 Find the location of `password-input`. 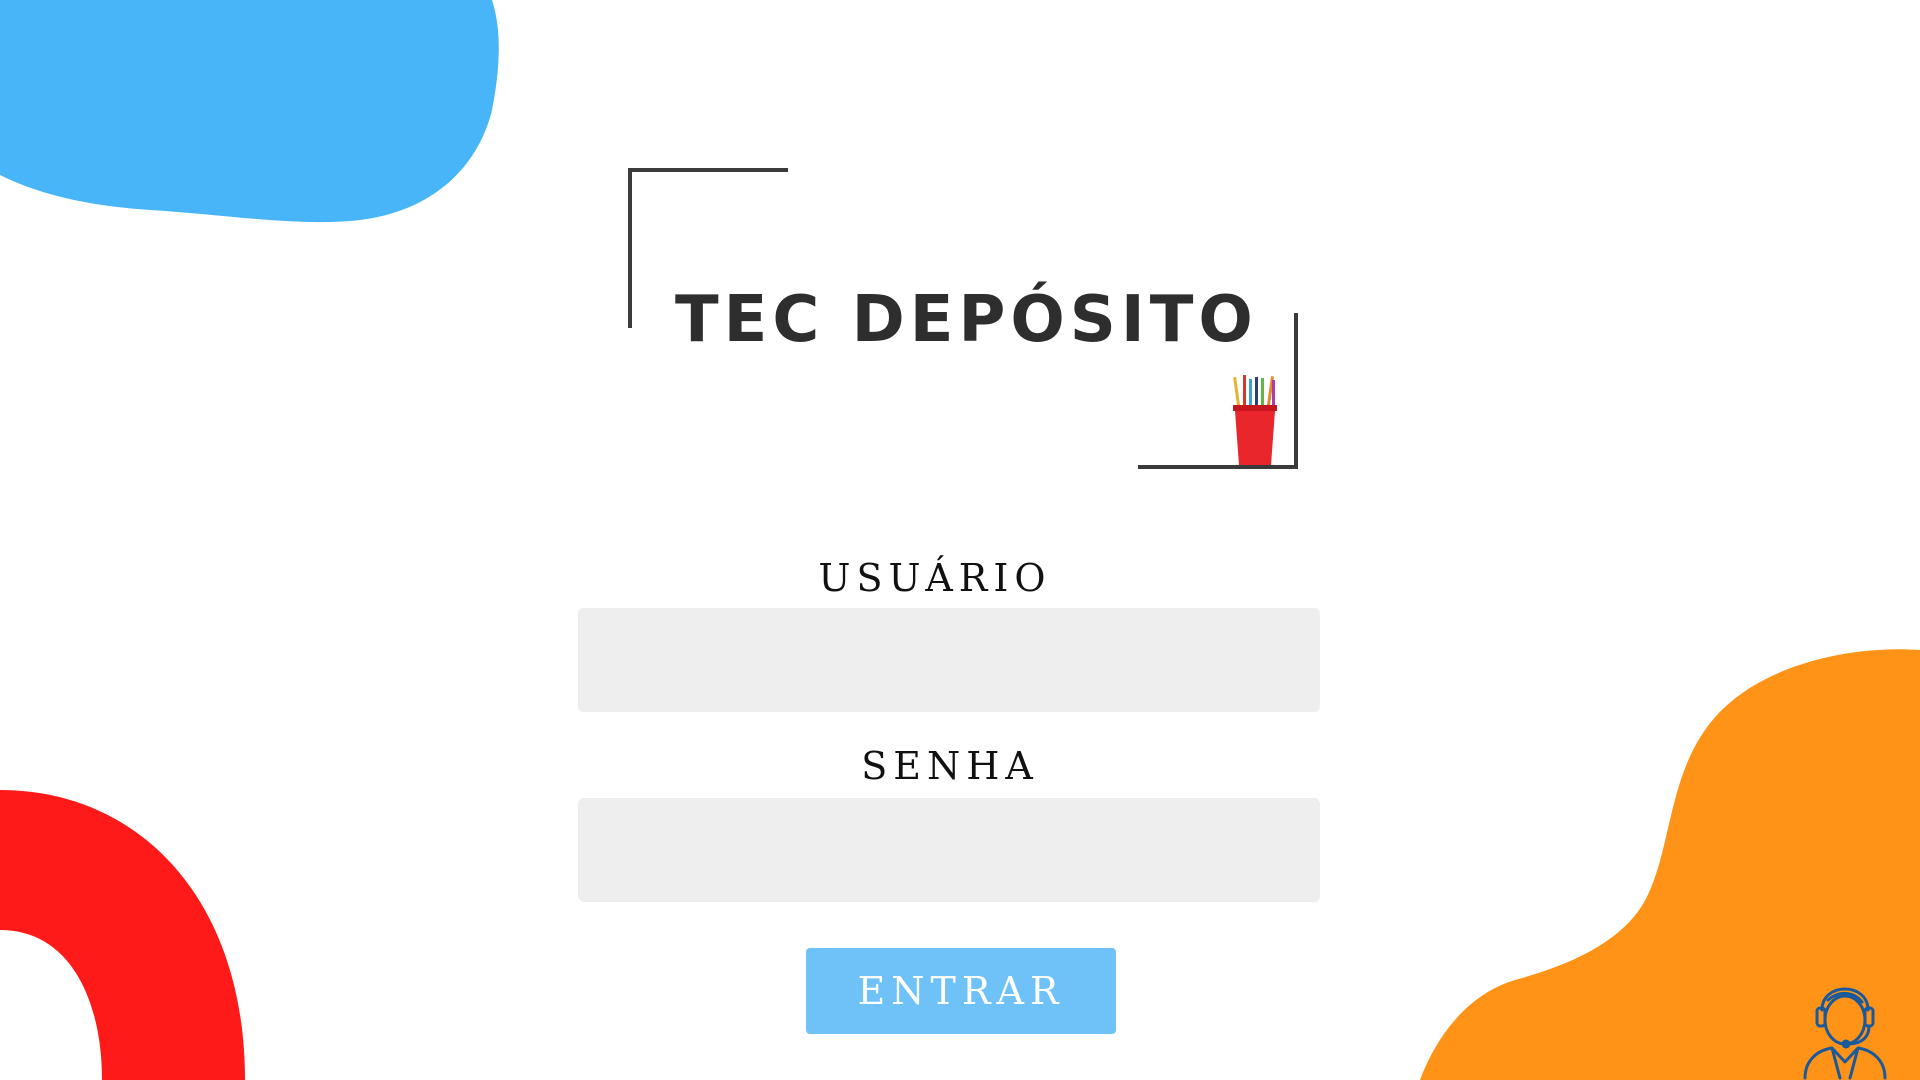

password-input is located at coordinates (949, 850).